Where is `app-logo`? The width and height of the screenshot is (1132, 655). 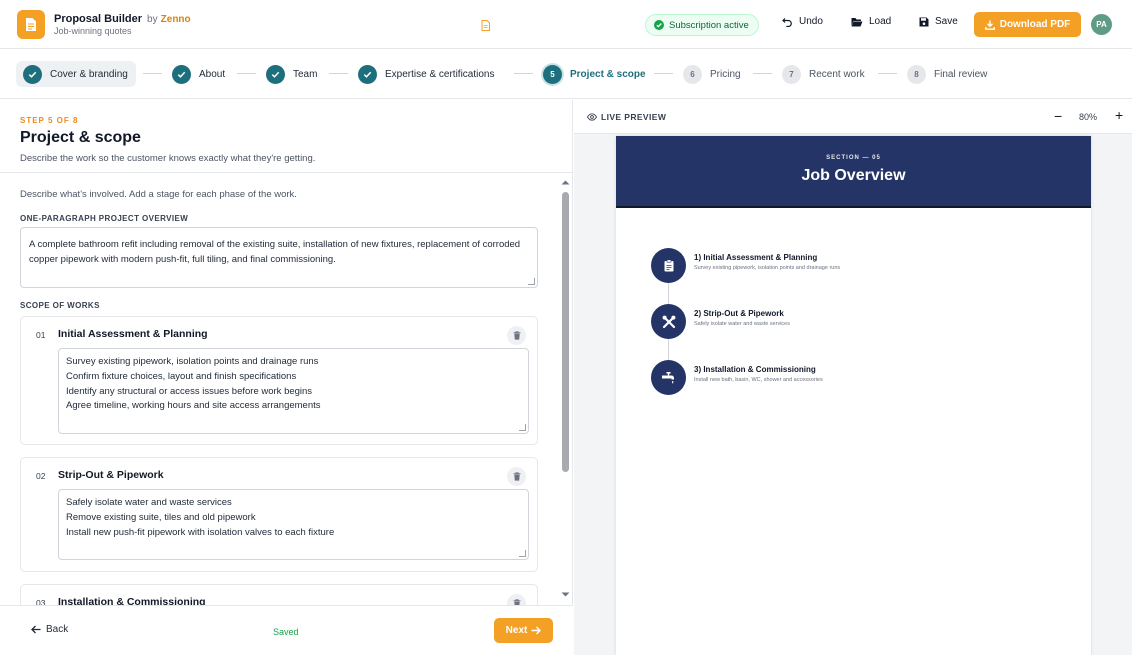 app-logo is located at coordinates (31, 24).